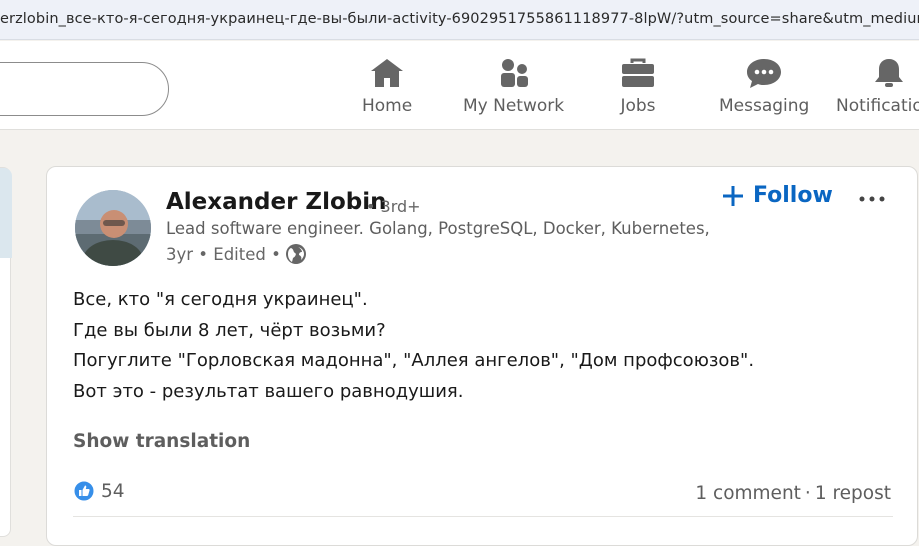 This screenshot has width=919, height=546. Describe the element at coordinates (223, 254) in the screenshot. I see `post-timestamp: 3yr • Edited •` at that location.